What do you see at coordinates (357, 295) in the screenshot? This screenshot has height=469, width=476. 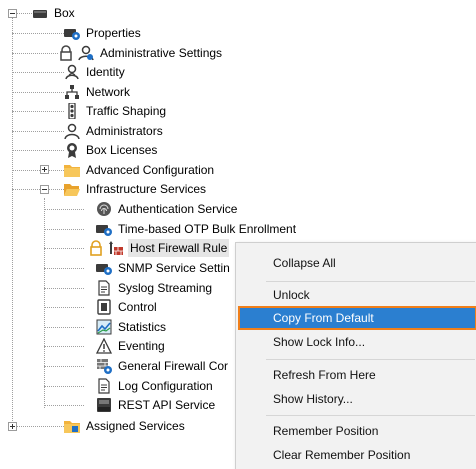 I see `menu-item-unlock: Unlock` at bounding box center [357, 295].